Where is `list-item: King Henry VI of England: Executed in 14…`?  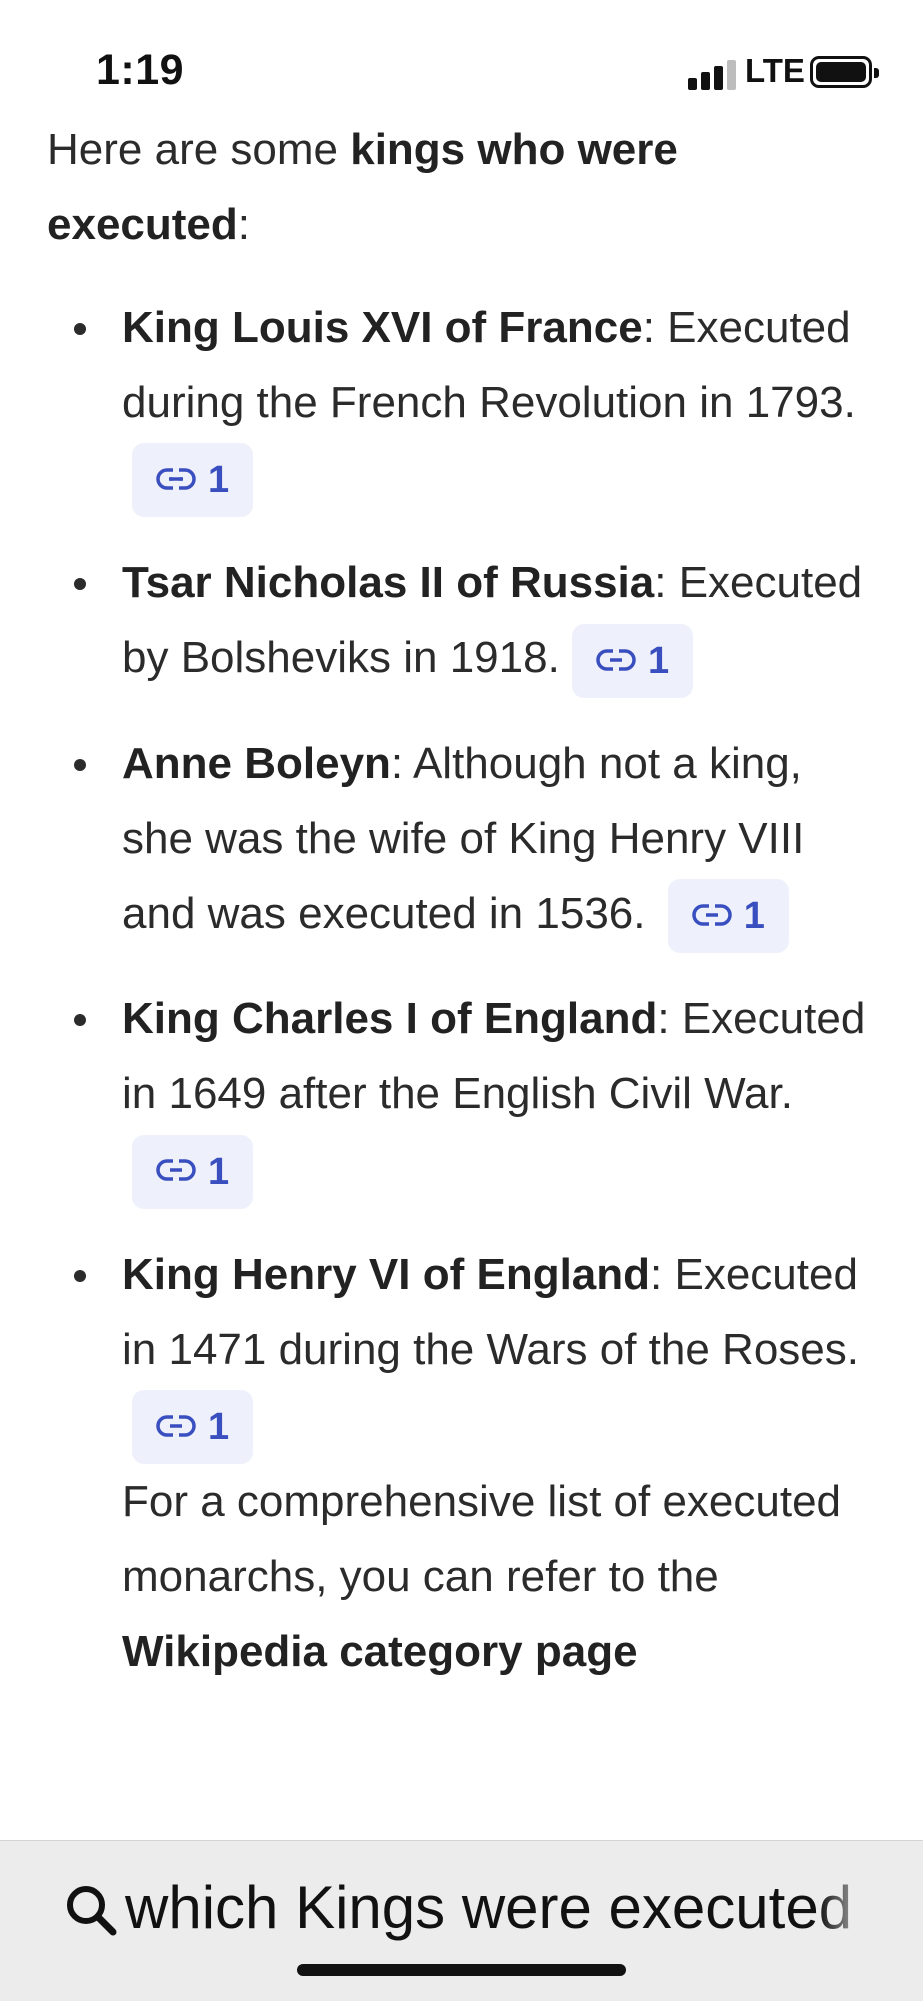 list-item: King Henry VI of England: Executed in 14… is located at coordinates (462, 1350).